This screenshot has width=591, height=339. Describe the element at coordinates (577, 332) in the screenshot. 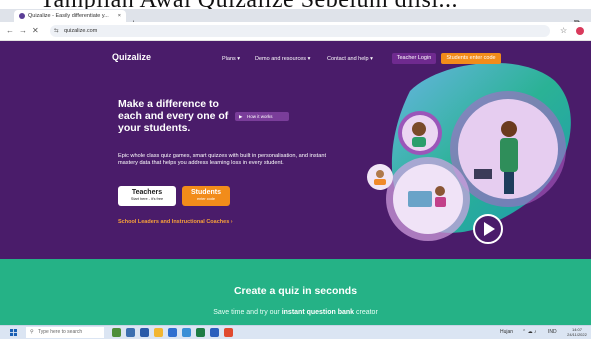

I see `taskbar-clock: 14:07 24/11/2022` at that location.